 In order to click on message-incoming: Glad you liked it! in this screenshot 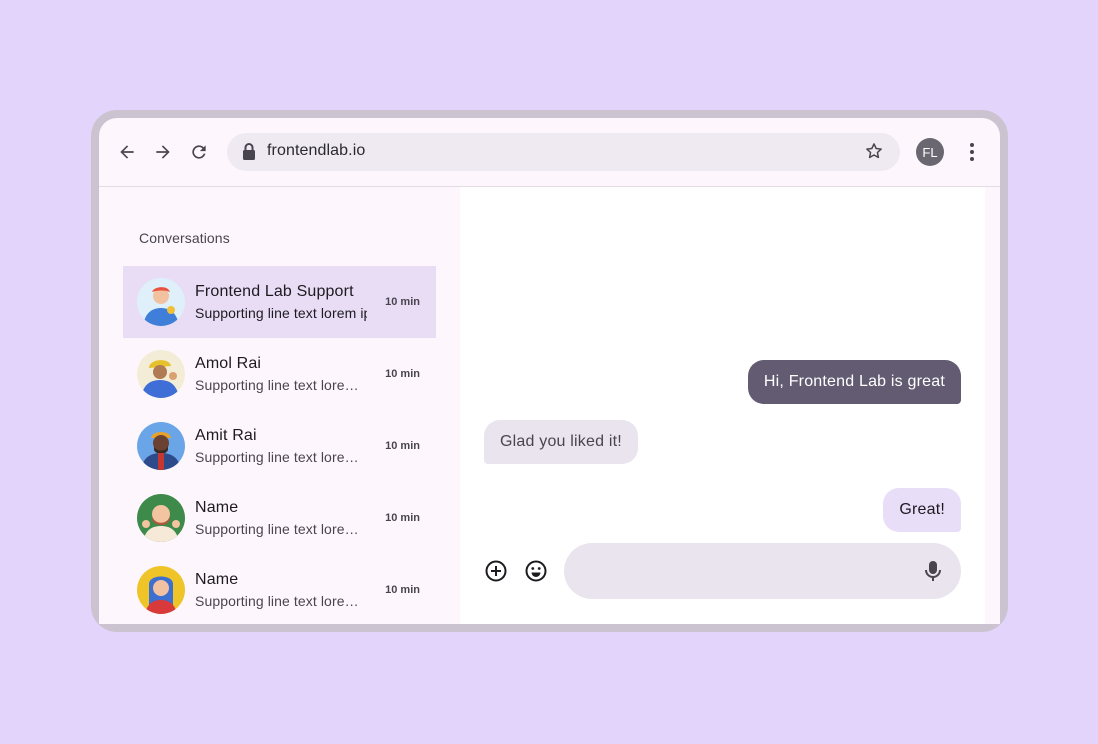, I will do `click(561, 442)`.